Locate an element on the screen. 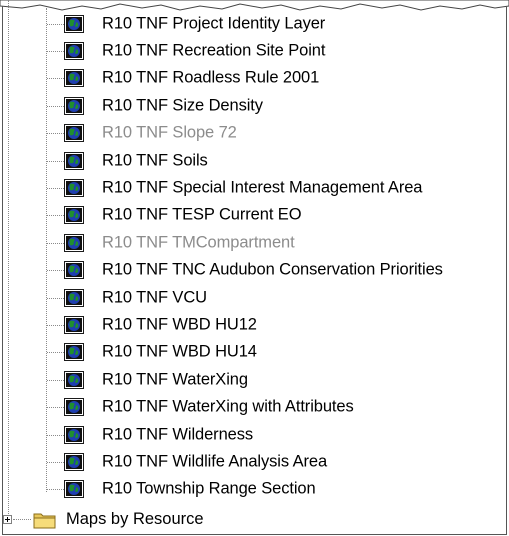 Image resolution: width=509 pixels, height=536 pixels. tree-layer-item: R10 TNF Wilderness is located at coordinates (254, 434).